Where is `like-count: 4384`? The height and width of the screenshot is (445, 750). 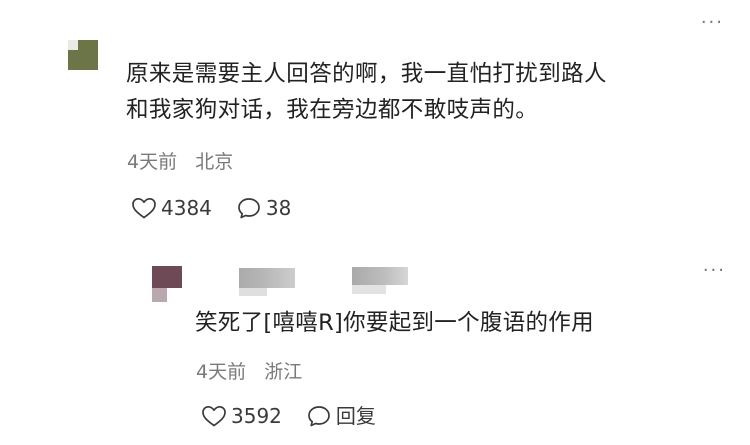
like-count: 4384 is located at coordinates (186, 208).